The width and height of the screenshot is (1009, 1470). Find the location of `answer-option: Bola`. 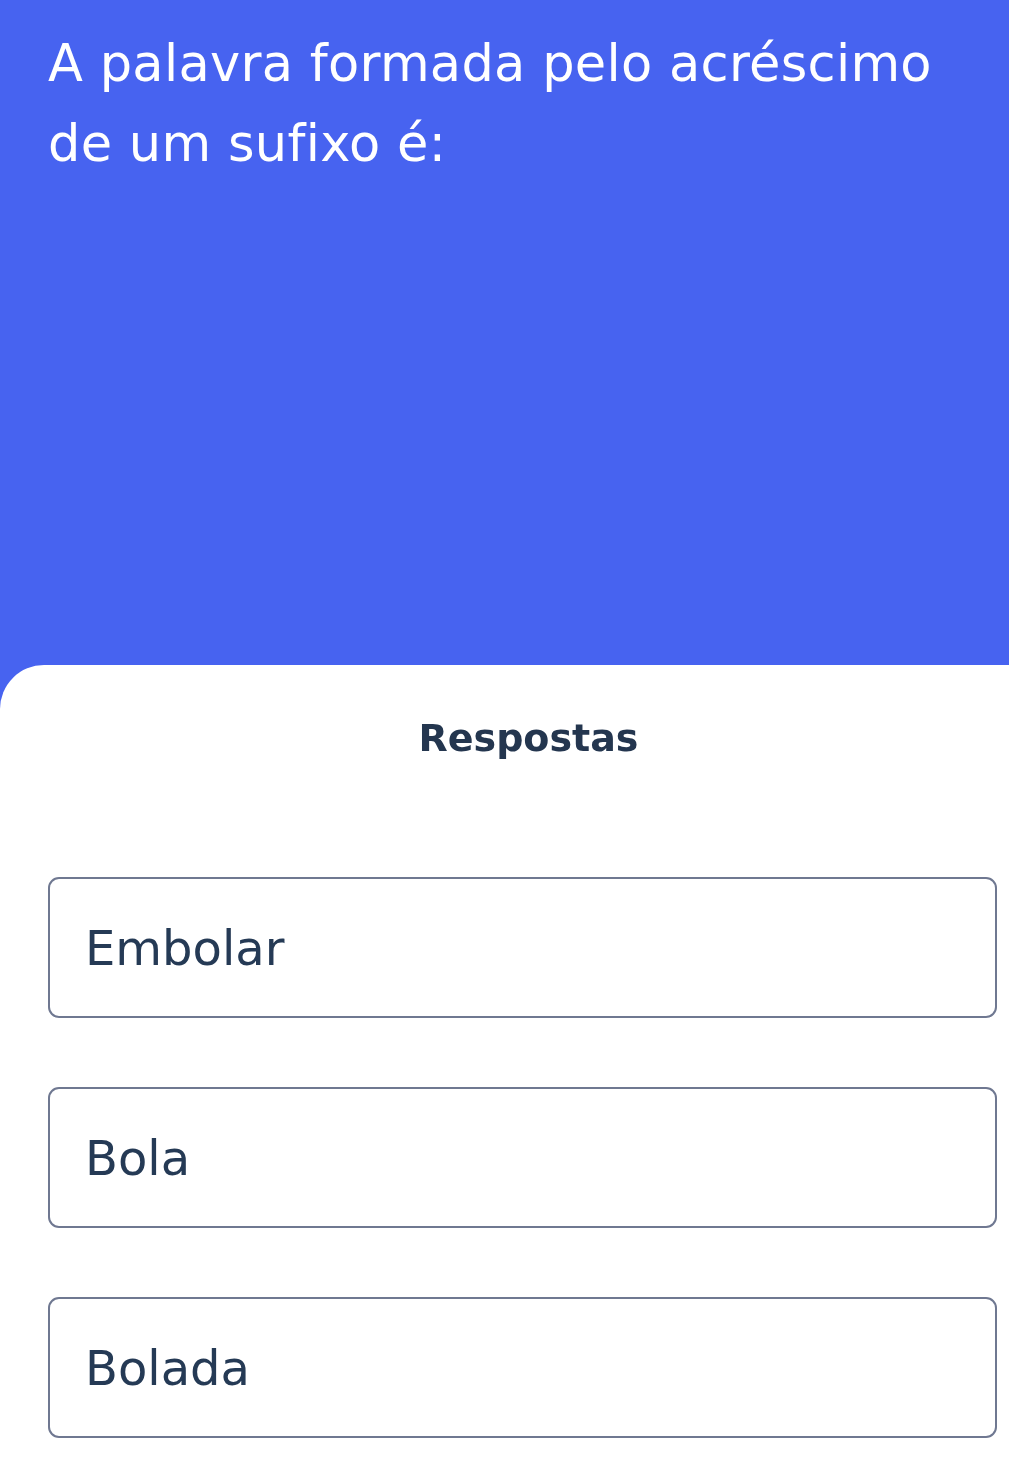

answer-option: Bola is located at coordinates (522, 1157).